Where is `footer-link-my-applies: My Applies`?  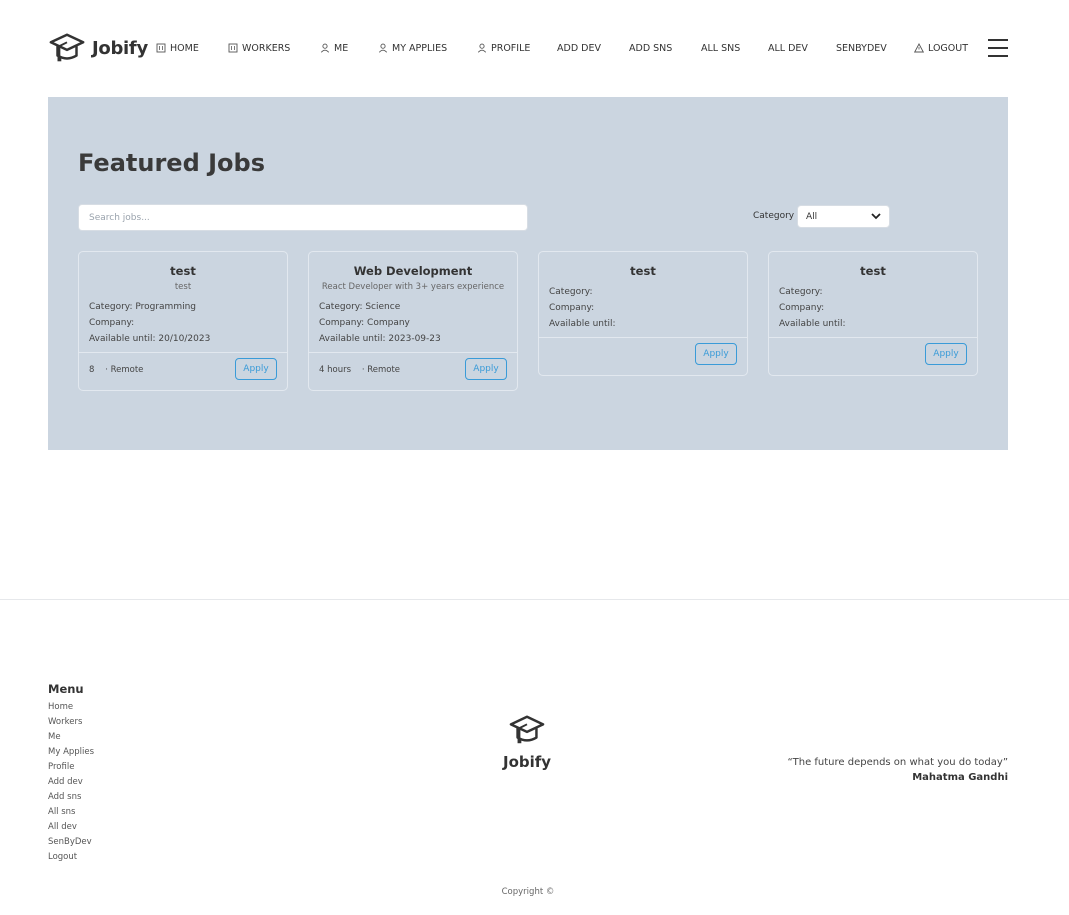
footer-link-my-applies: My Applies is located at coordinates (71, 752).